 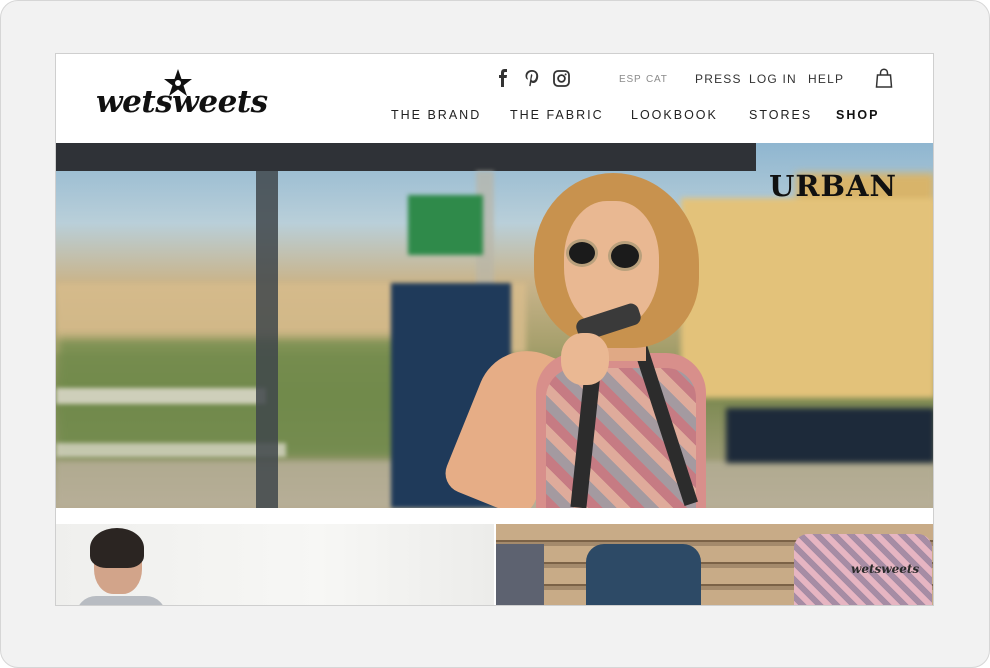 What do you see at coordinates (833, 186) in the screenshot?
I see `hero-collection-title: URBAN` at bounding box center [833, 186].